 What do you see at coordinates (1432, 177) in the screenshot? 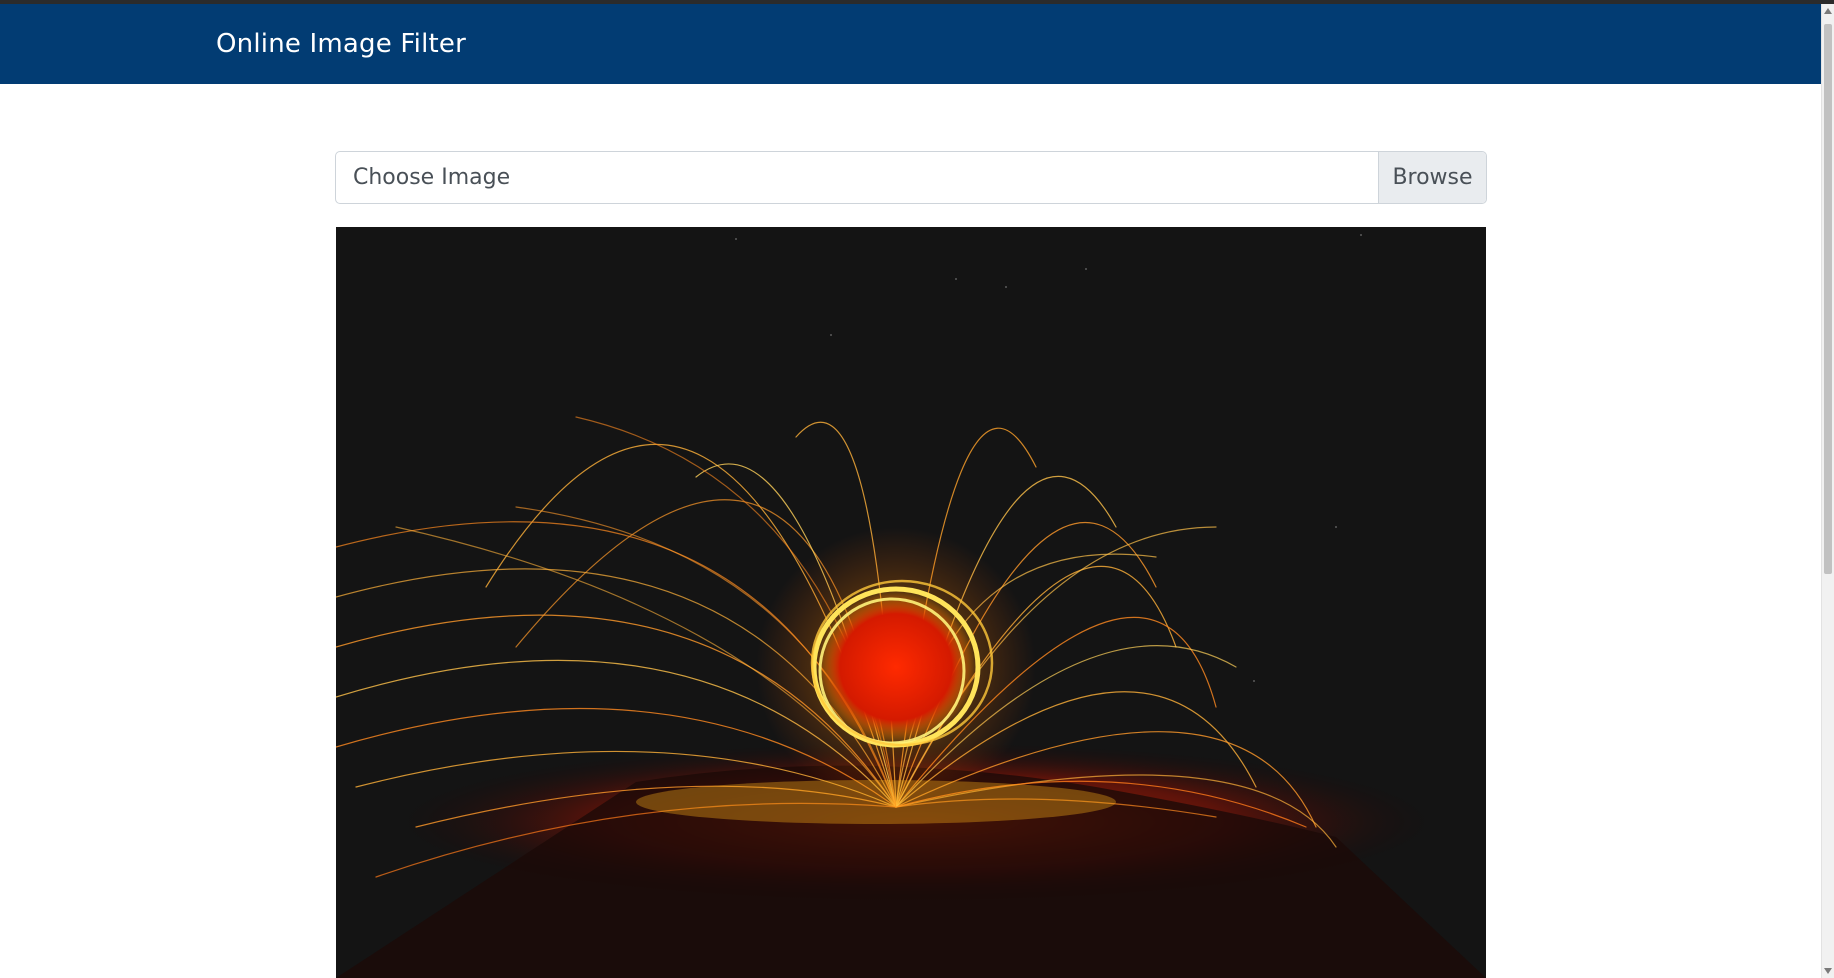
I see `browse-button: Browse` at bounding box center [1432, 177].